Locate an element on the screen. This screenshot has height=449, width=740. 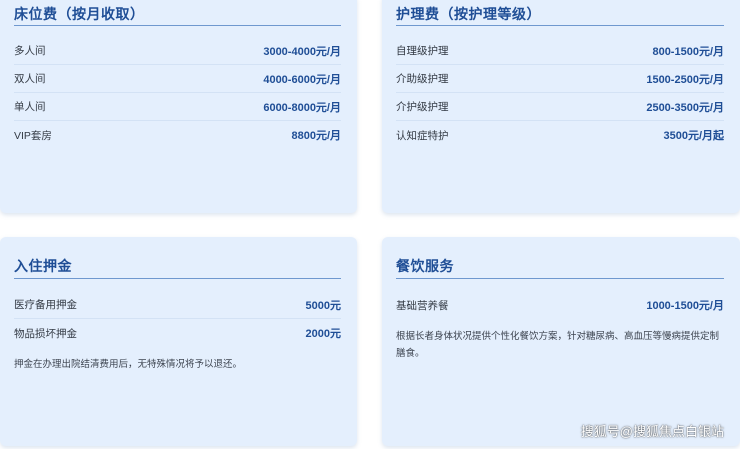
dining-note: 根据长者身体状况提供个性化餐饮方案，针对糖尿病、高血压等慢病提供定制膳食。 is located at coordinates (558, 345).